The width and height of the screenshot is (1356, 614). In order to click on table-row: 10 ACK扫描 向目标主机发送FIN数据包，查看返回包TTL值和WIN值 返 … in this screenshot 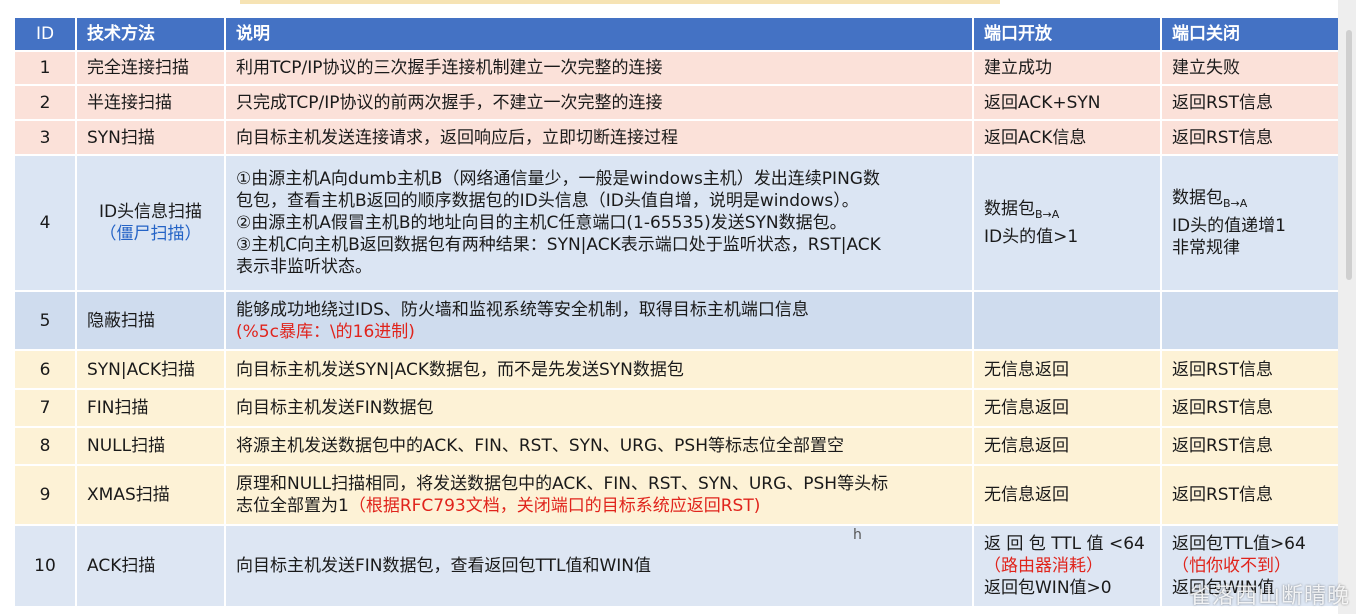, I will do `click(676, 566)`.